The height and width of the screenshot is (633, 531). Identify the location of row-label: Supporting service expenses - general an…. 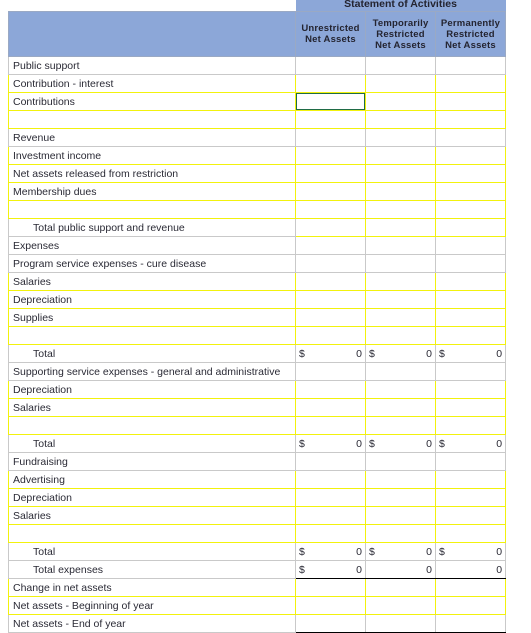
(152, 371).